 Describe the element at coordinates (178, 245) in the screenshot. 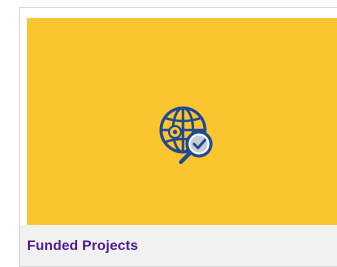

I see `card-footer: Funded Projects` at that location.